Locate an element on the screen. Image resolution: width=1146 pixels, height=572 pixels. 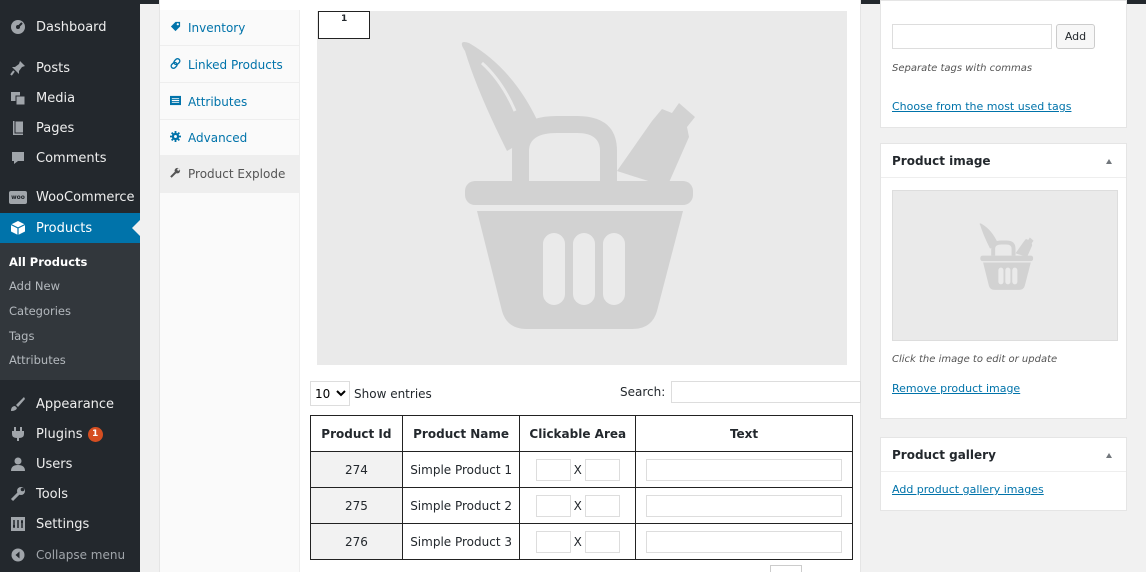
times-sign: X is located at coordinates (577, 469).